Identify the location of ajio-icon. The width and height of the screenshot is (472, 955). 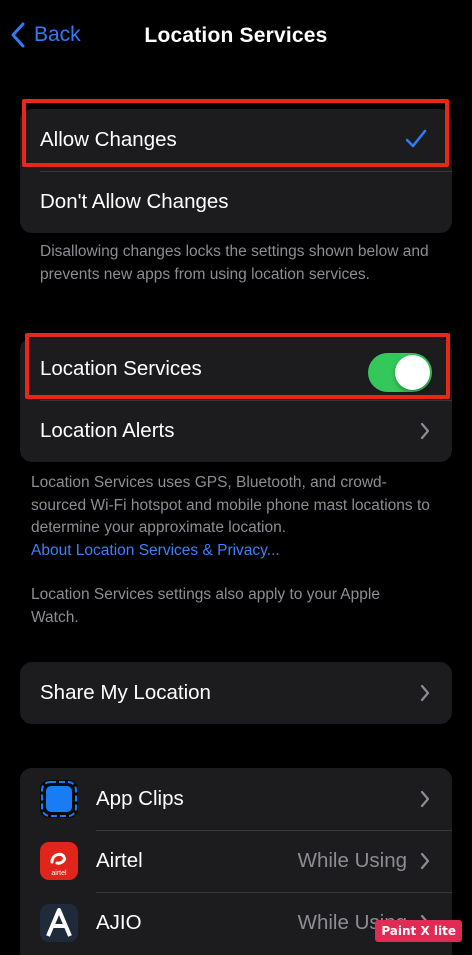
(59, 923).